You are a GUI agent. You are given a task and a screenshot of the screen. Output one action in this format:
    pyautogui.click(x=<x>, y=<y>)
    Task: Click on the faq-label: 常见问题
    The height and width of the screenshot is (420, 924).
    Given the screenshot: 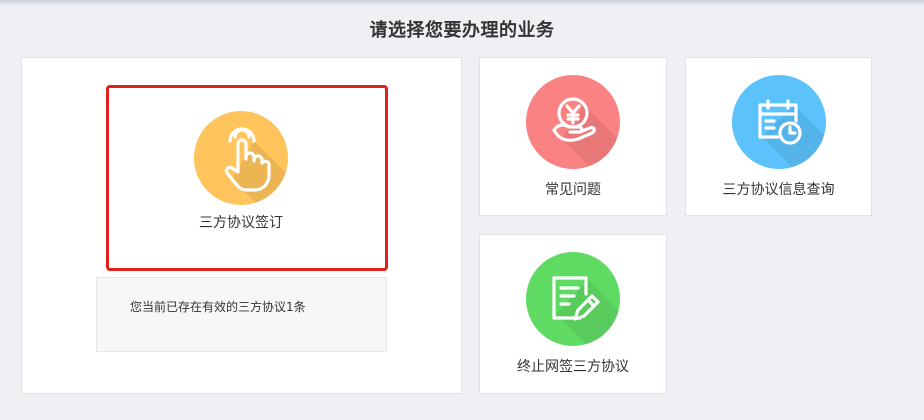 What is the action you would take?
    pyautogui.click(x=573, y=190)
    